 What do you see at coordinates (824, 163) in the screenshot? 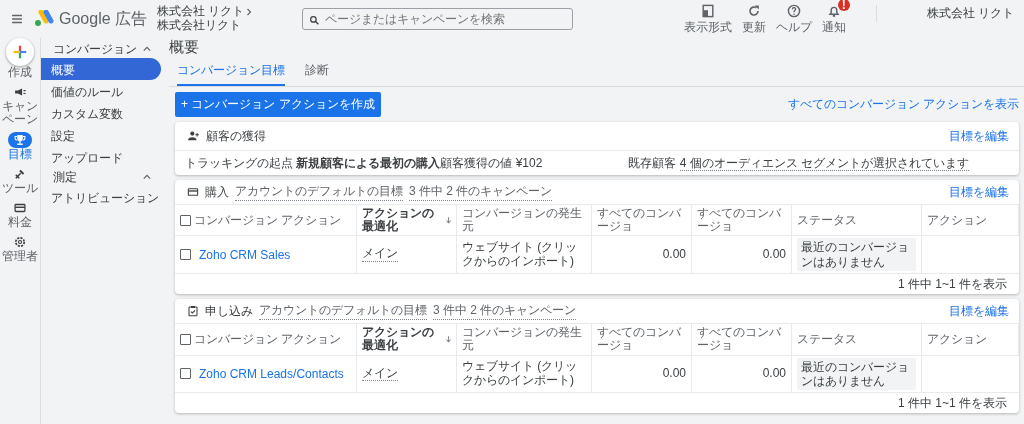
I see `audience-segments-link: 4 個のオーディエンス セグメントが選択されています` at bounding box center [824, 163].